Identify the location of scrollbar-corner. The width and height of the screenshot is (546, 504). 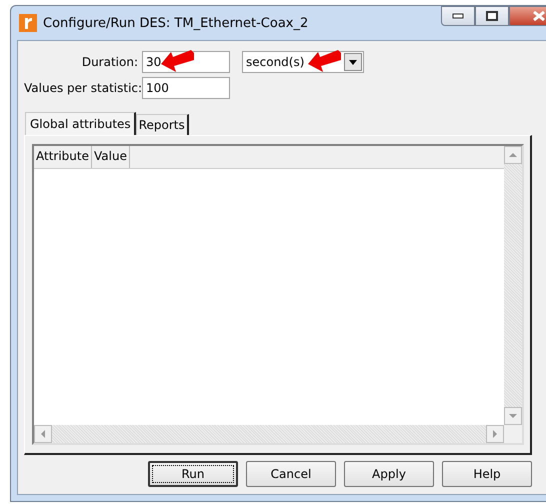
(513, 434).